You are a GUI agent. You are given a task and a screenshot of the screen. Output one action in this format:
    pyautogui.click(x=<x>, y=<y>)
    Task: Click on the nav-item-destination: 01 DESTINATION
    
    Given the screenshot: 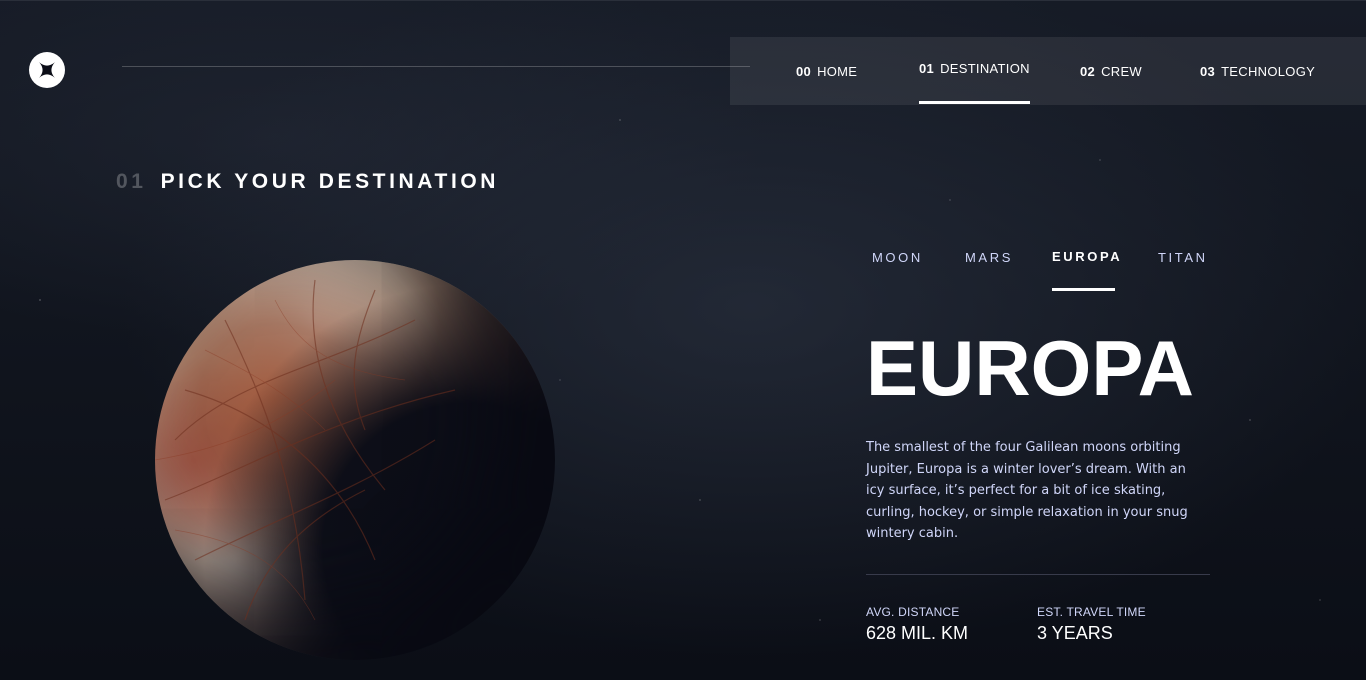 What is the action you would take?
    pyautogui.click(x=974, y=69)
    